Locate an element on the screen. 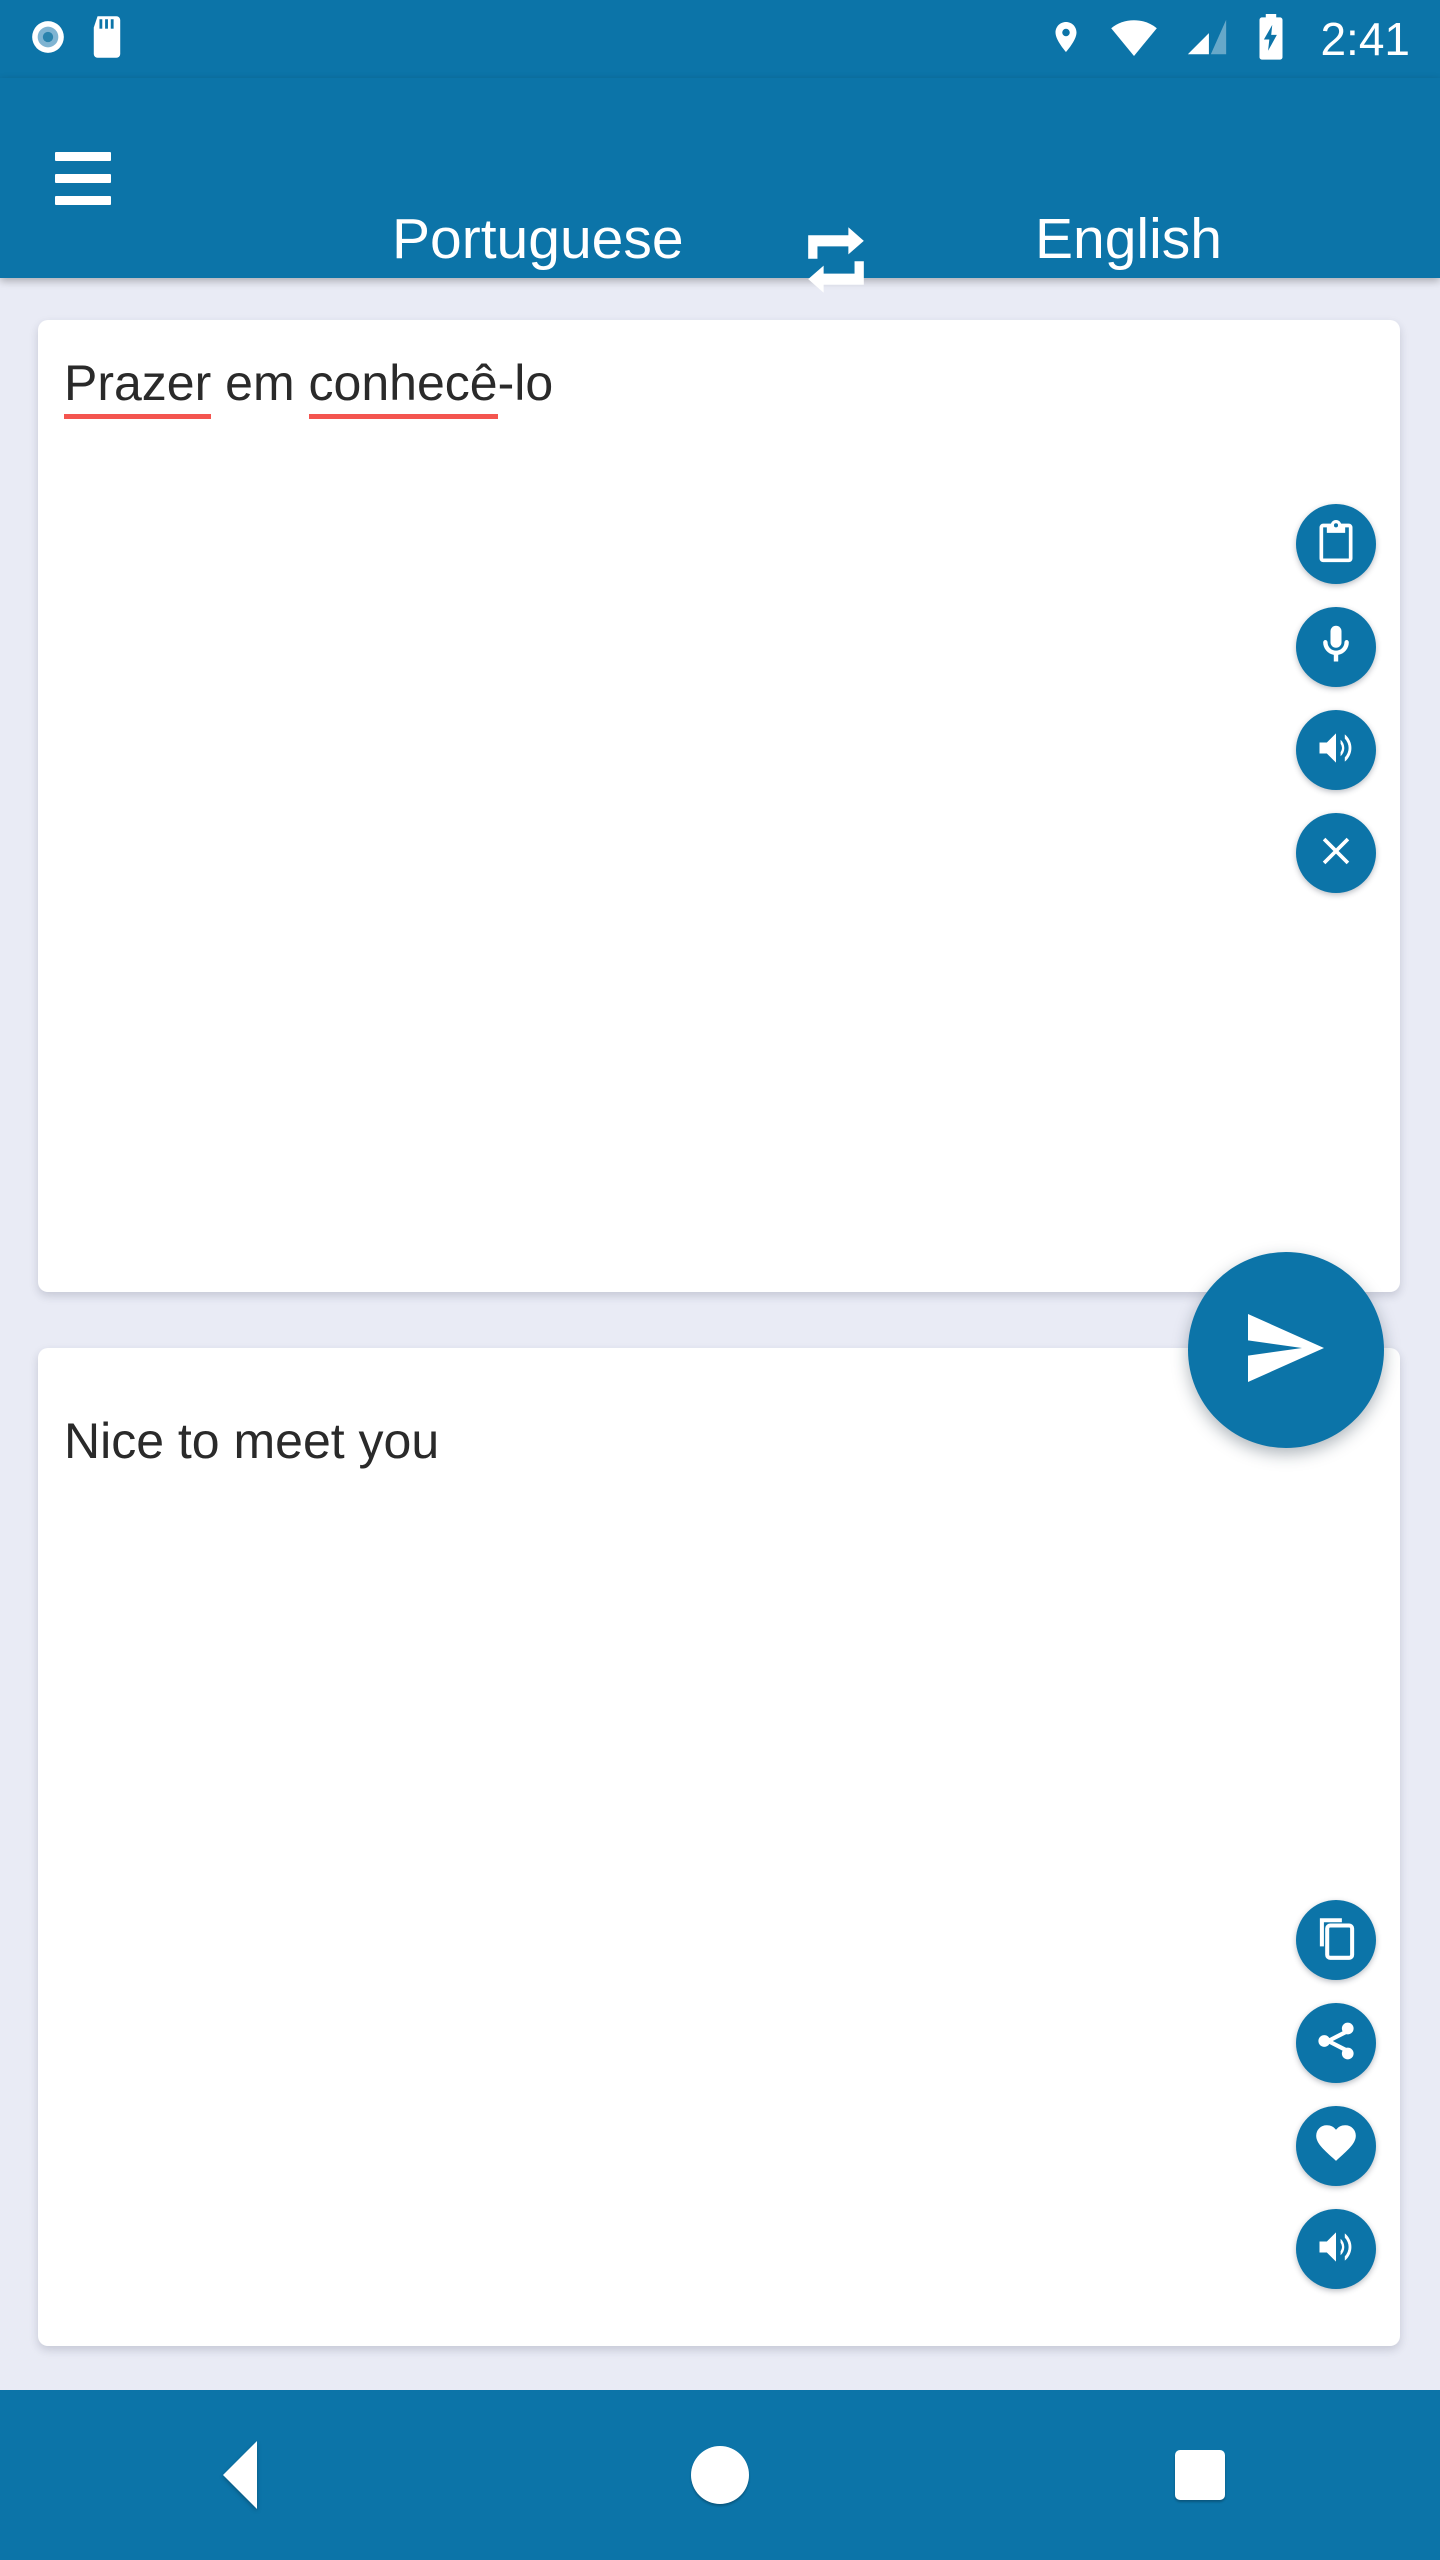  source-language-selector: Portuguese is located at coordinates (538, 239).